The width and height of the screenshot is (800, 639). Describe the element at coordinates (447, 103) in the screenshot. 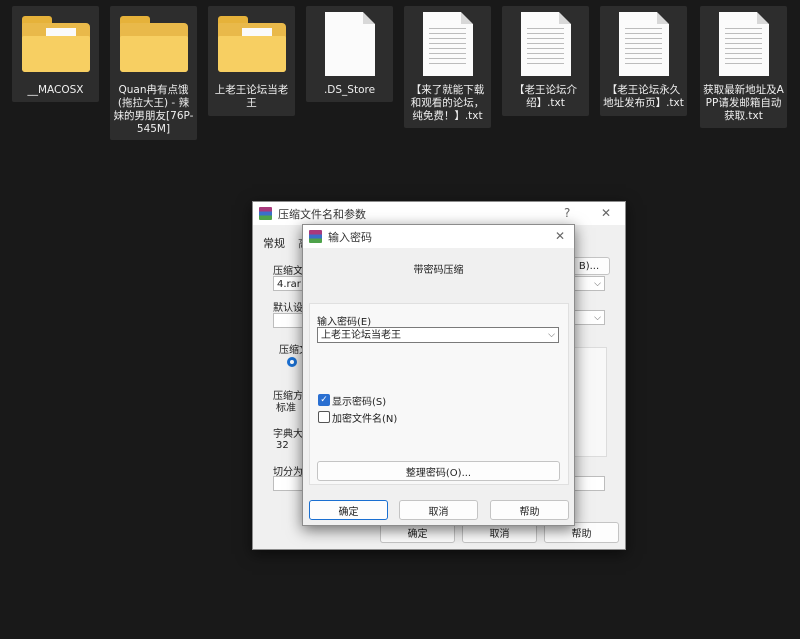

I see `file-name: 【来了就能下载和观看的论坛，纯免费！】.txt` at that location.